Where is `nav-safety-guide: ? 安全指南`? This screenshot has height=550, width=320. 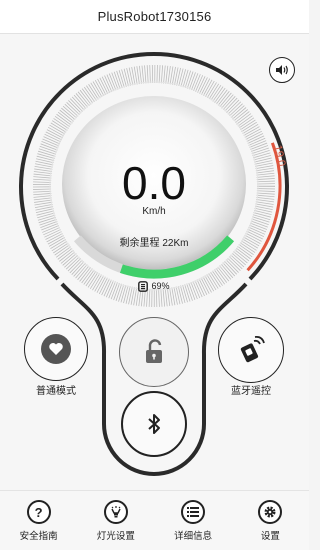 nav-safety-guide: ? 安全指南 is located at coordinates (38, 520).